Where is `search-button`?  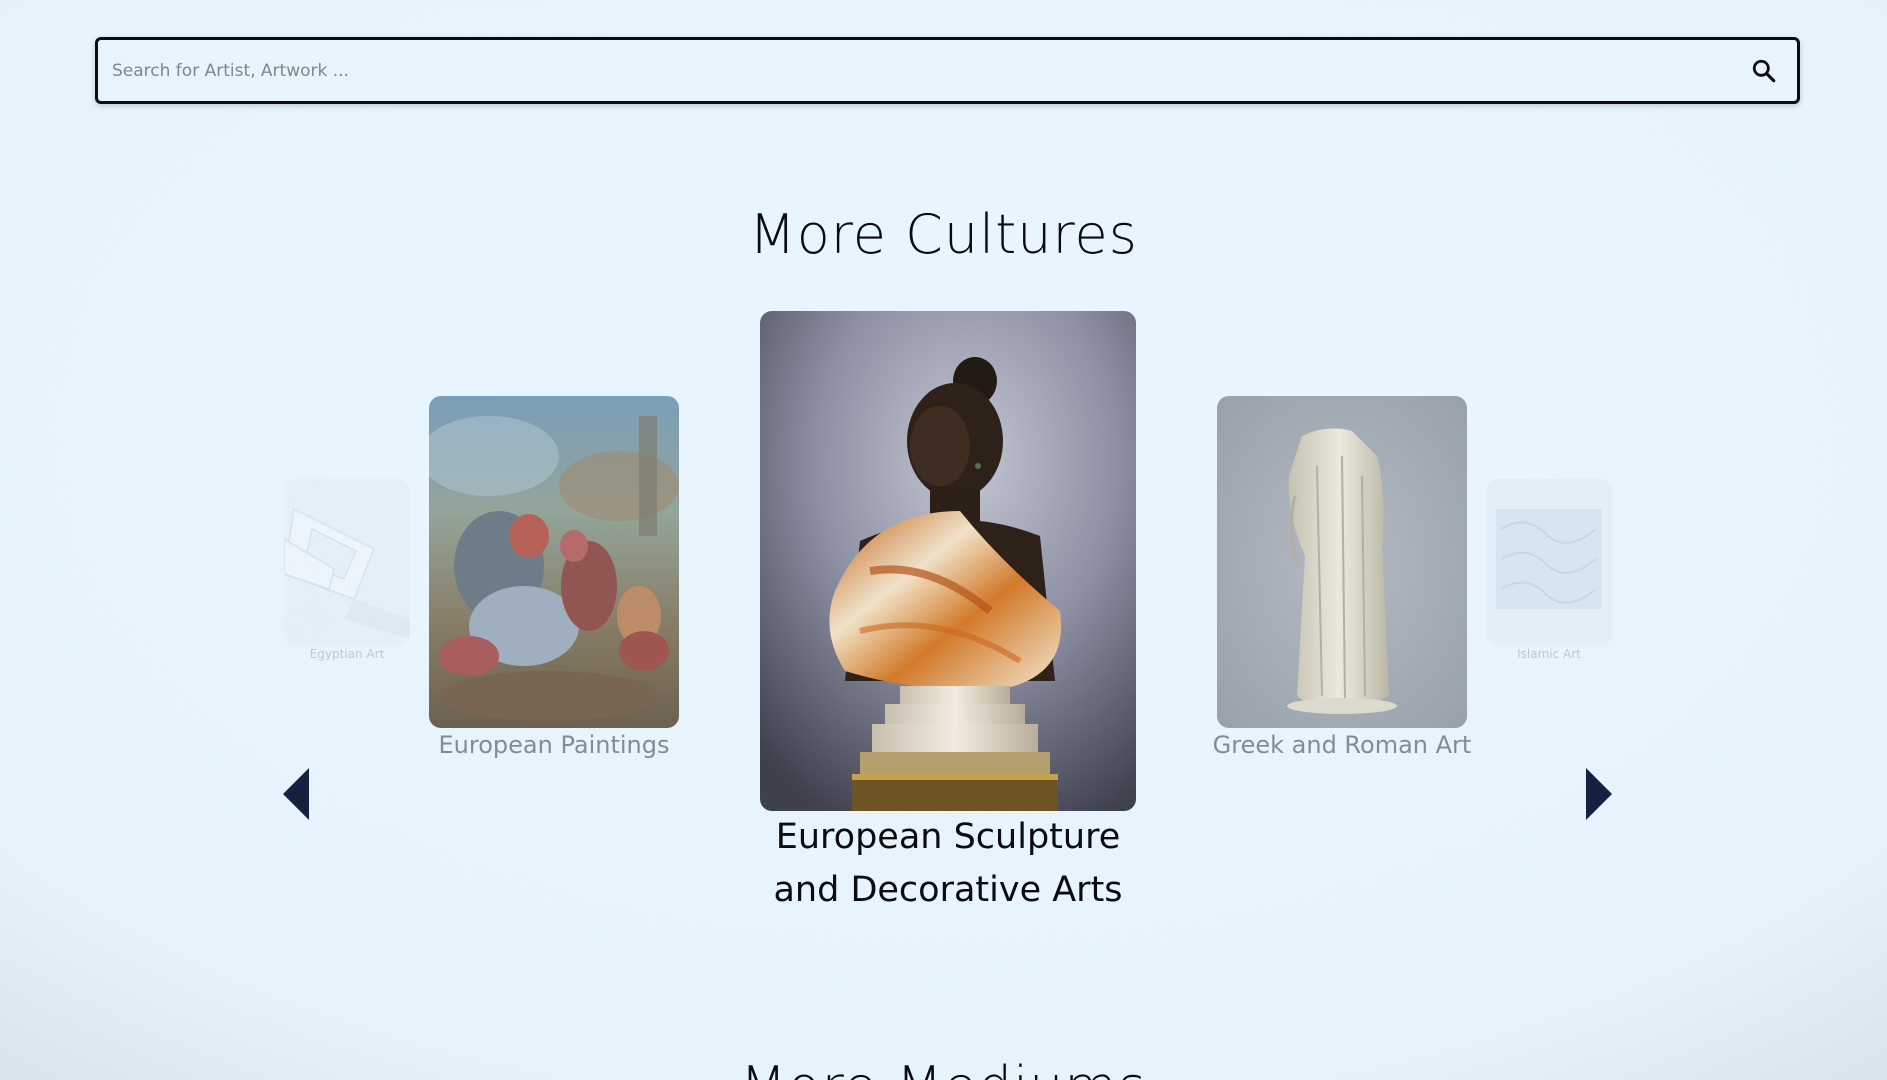
search-button is located at coordinates (1764, 71).